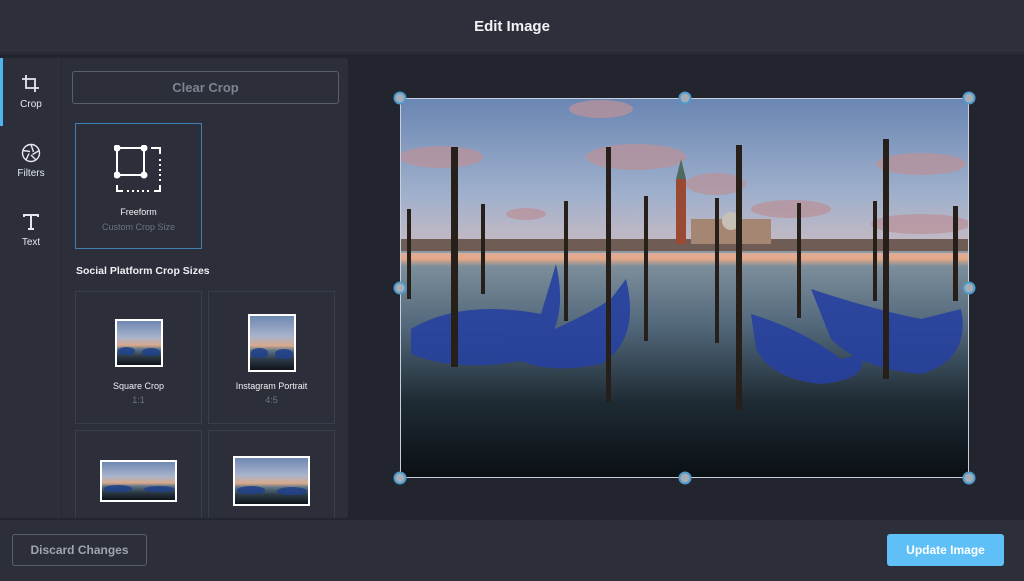  Describe the element at coordinates (138, 481) in the screenshot. I see `landscape-thumbnail` at that location.